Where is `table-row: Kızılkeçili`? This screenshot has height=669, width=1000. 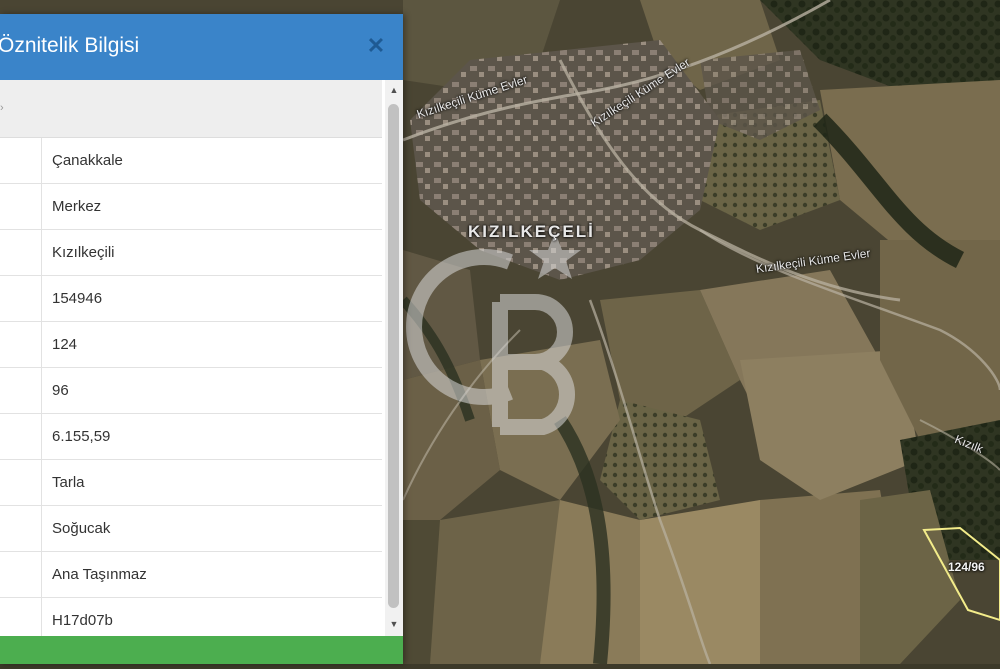 table-row: Kızılkeçili is located at coordinates (191, 253).